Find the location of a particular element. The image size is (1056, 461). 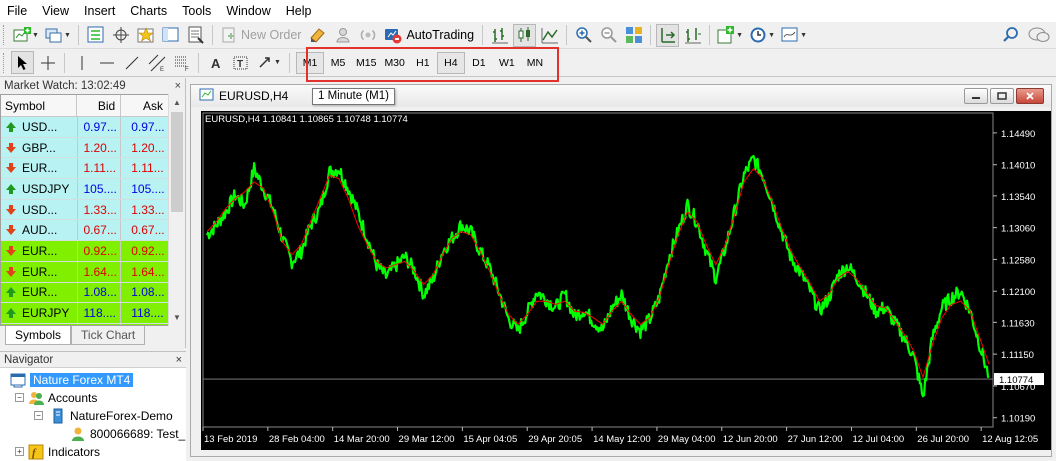

nav-account-item: 800066689: Test_ is located at coordinates (127, 434).